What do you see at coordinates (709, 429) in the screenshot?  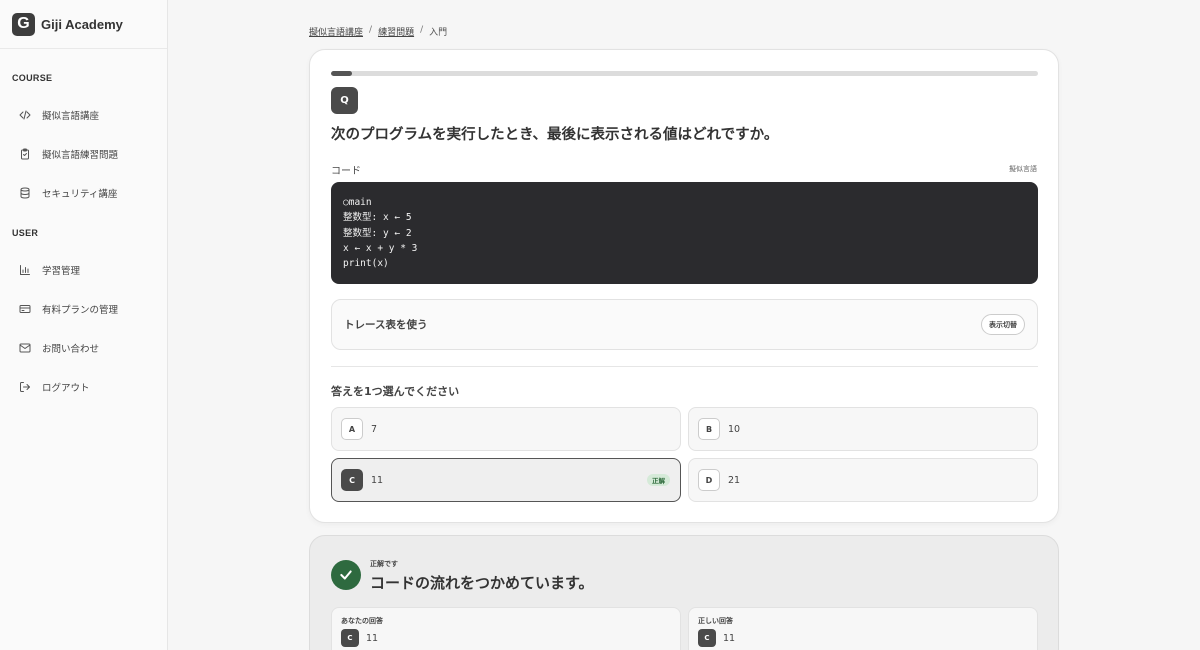 I see `option-letter: B` at bounding box center [709, 429].